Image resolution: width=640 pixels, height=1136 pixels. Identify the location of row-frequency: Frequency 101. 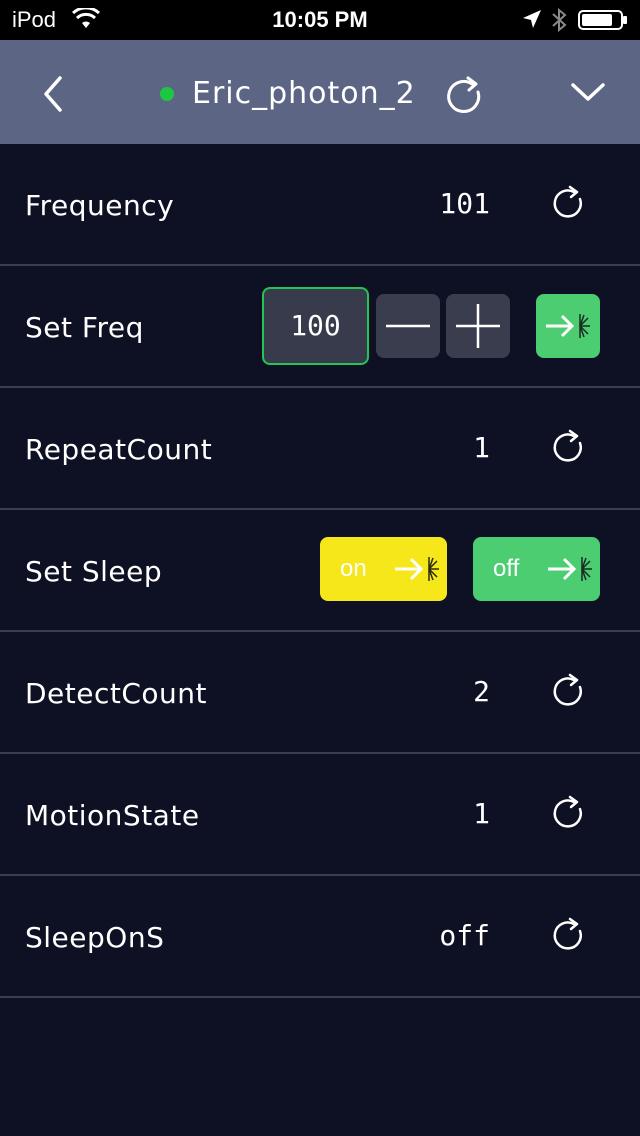
(320, 205).